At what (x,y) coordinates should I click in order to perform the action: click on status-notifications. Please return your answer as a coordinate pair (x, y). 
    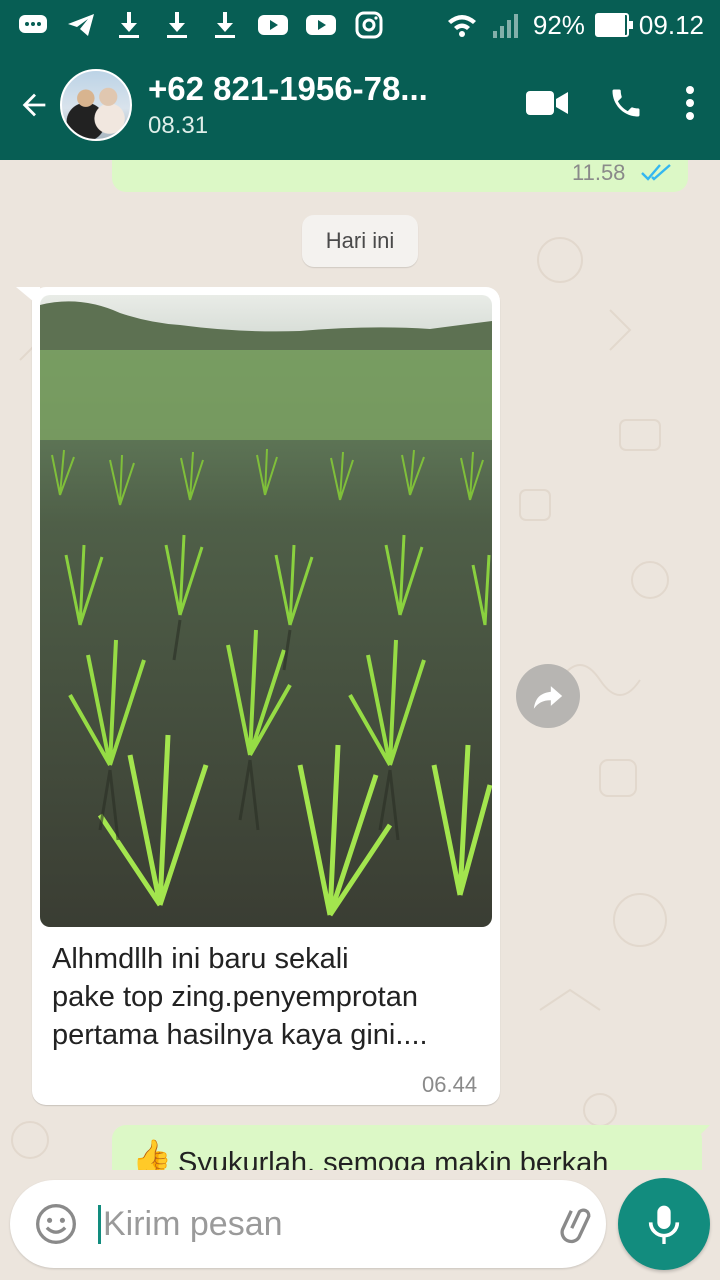
    Looking at the image, I should click on (201, 25).